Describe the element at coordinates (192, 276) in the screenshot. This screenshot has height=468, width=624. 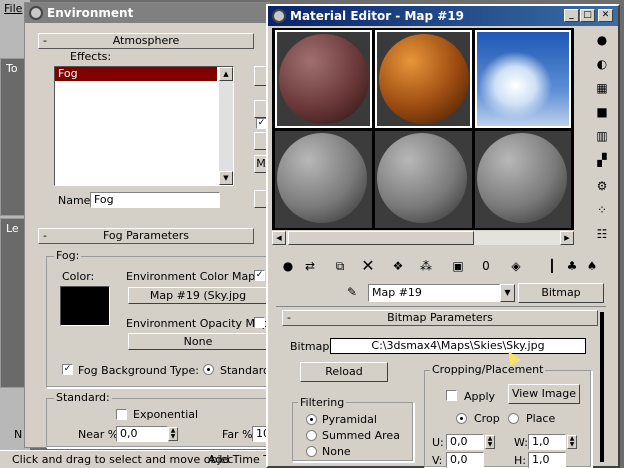
I see `environment-color-map-label: Environment Color Map:` at that location.